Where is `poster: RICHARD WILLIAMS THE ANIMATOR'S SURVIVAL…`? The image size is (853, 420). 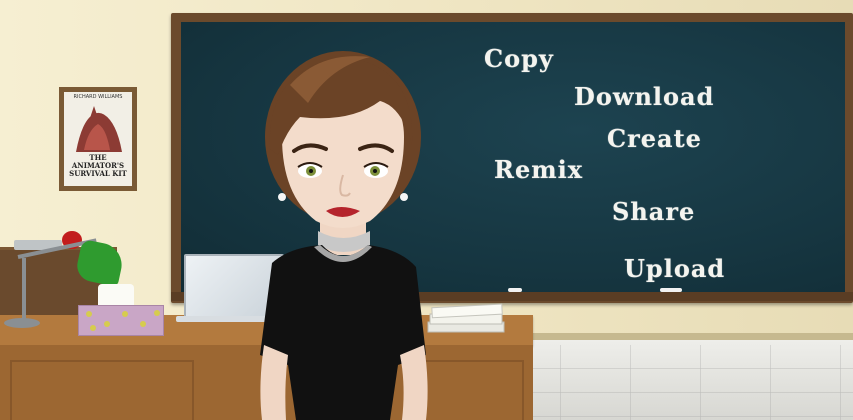 poster: RICHARD WILLIAMS THE ANIMATOR'S SURVIVAL… is located at coordinates (98, 139).